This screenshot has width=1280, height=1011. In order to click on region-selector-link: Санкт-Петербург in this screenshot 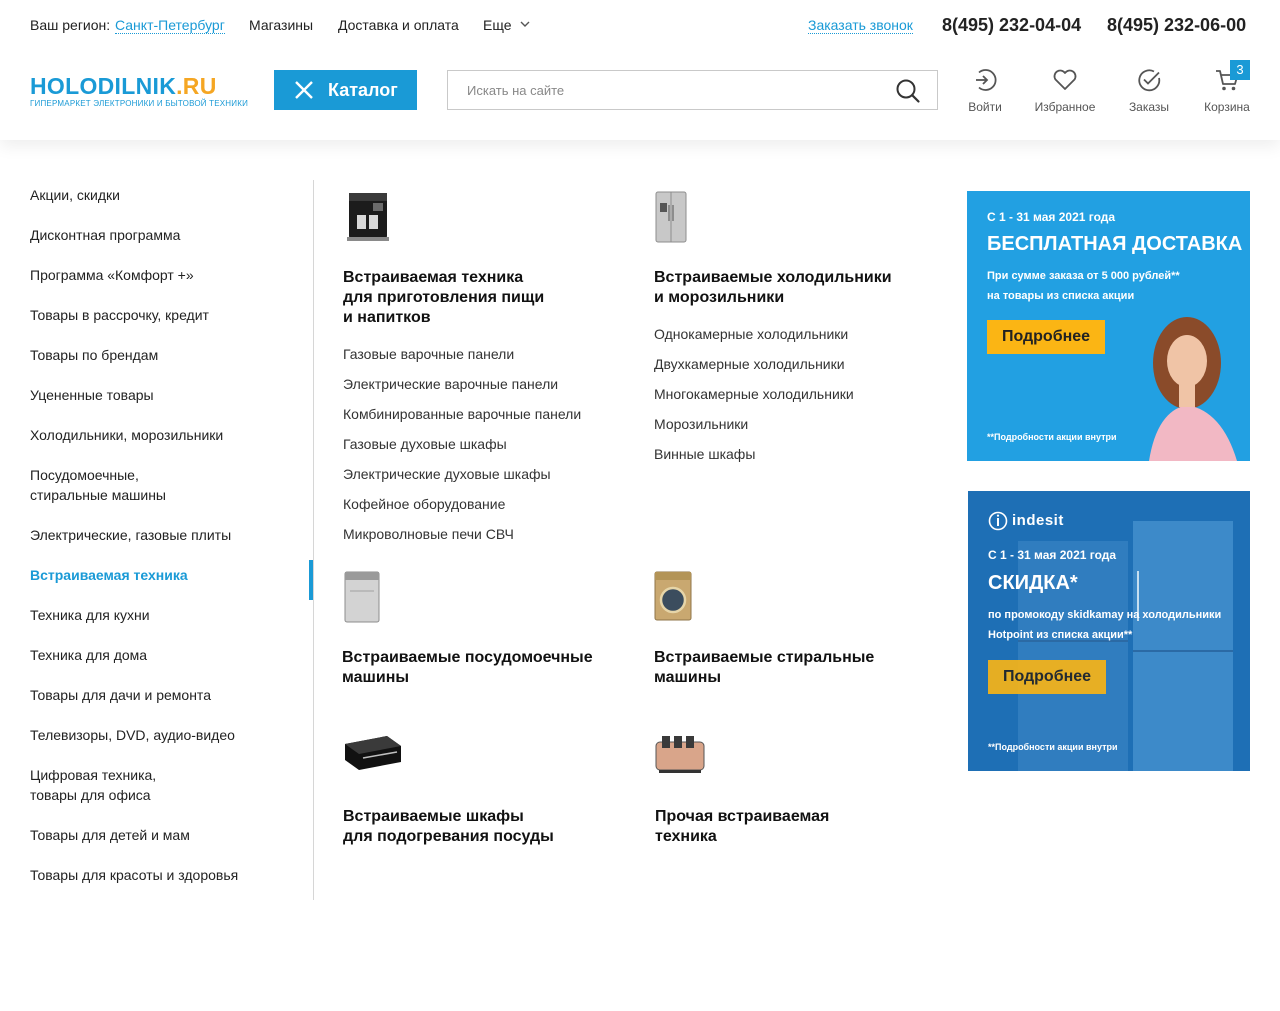, I will do `click(170, 25)`.